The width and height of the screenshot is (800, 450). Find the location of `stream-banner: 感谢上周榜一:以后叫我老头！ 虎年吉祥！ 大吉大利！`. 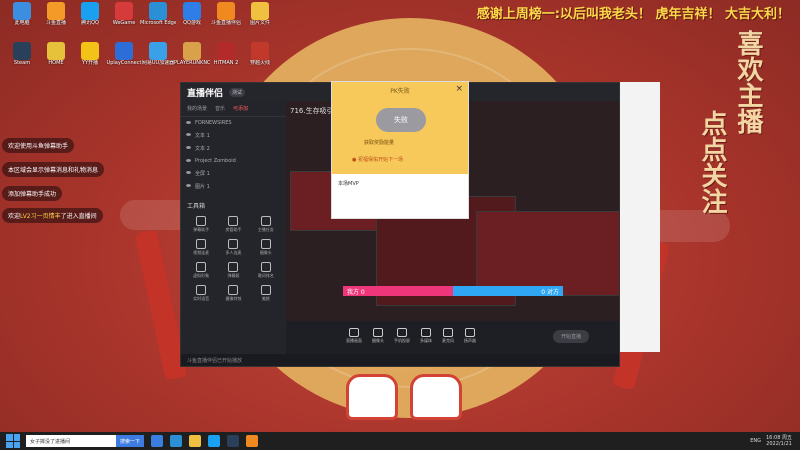

stream-banner: 感谢上周榜一:以后叫我老头！ 虎年吉祥！ 大吉大利！ is located at coordinates (633, 14).